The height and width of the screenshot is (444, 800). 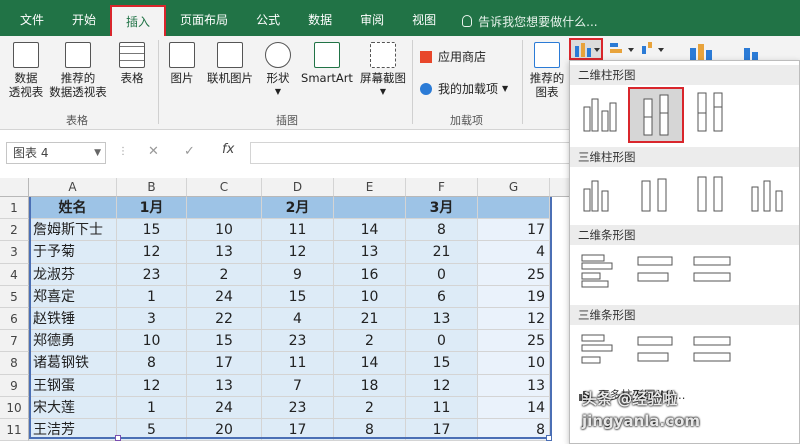 I want to click on tab-page-layout: 页面布局, so click(x=204, y=21).